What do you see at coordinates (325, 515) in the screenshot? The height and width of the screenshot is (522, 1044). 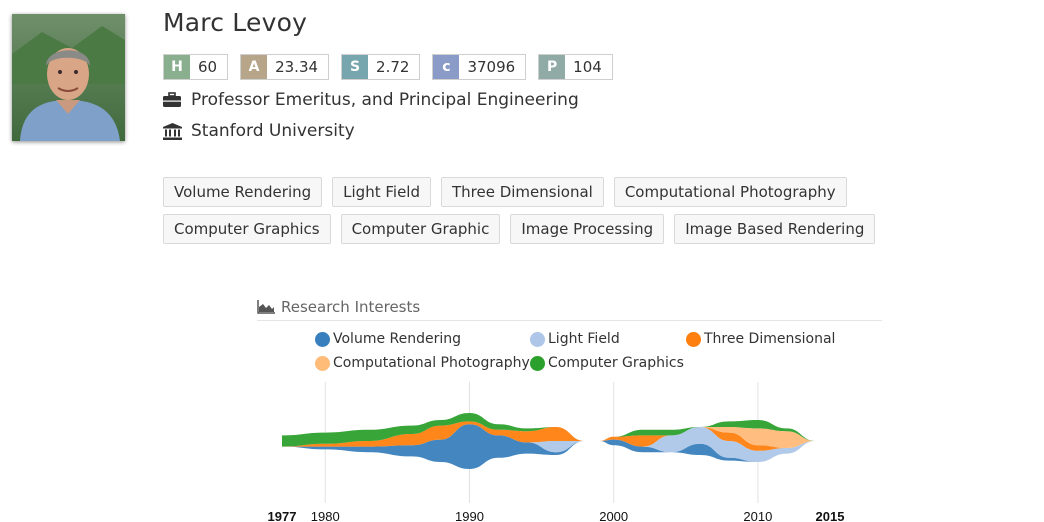 I see `x-tick-label: 1980` at bounding box center [325, 515].